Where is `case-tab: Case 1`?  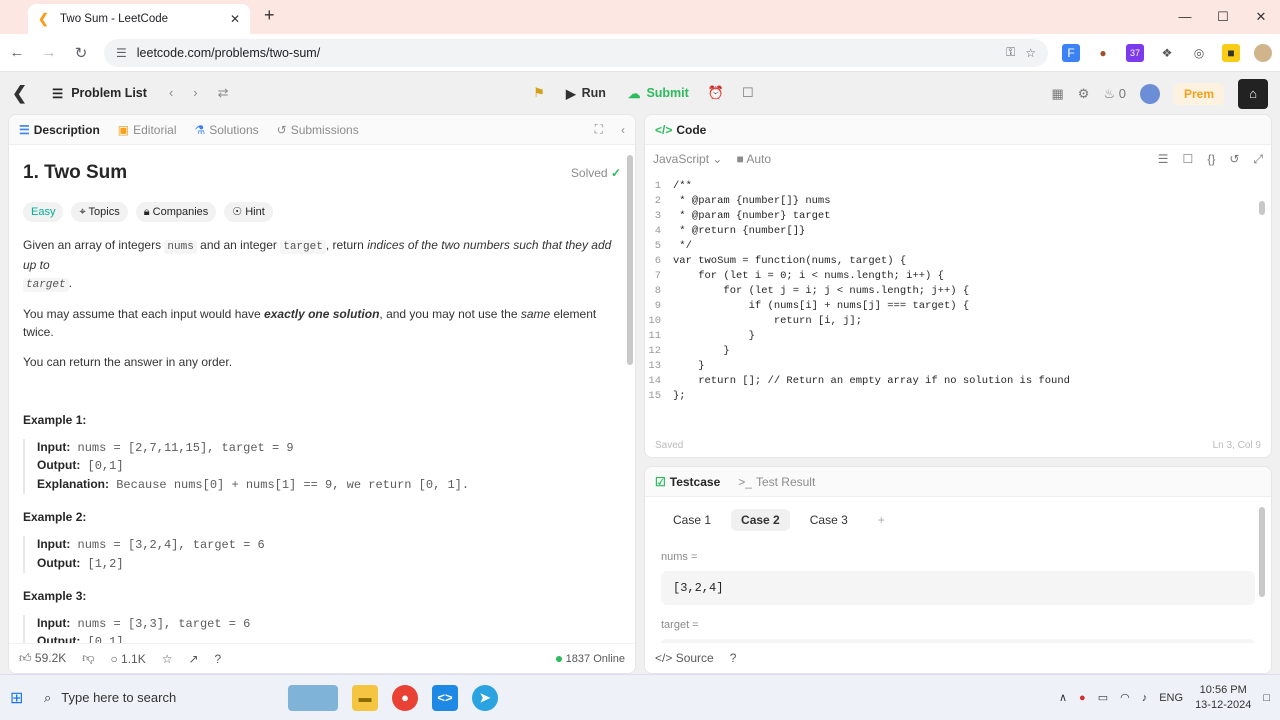
case-tab: Case 1 is located at coordinates (692, 520).